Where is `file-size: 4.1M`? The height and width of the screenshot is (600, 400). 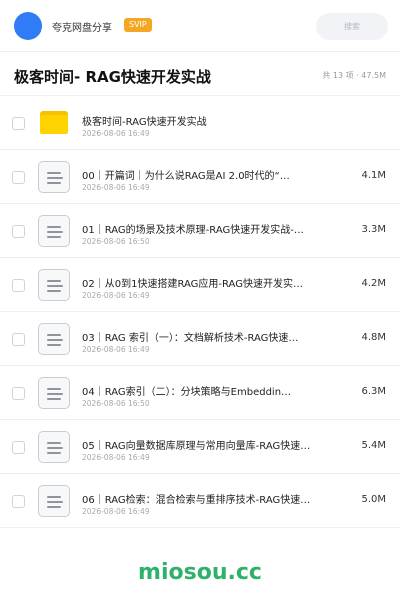
file-size: 4.1M is located at coordinates (373, 175).